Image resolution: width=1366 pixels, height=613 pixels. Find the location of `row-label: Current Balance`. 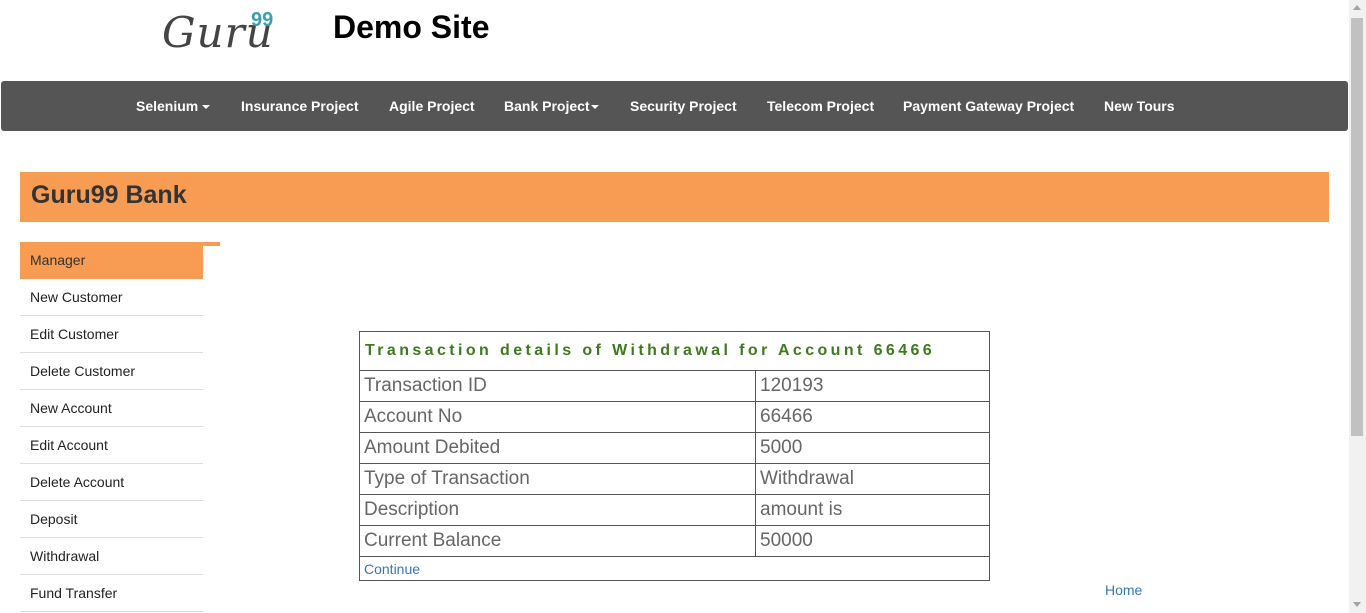

row-label: Current Balance is located at coordinates (557, 541).